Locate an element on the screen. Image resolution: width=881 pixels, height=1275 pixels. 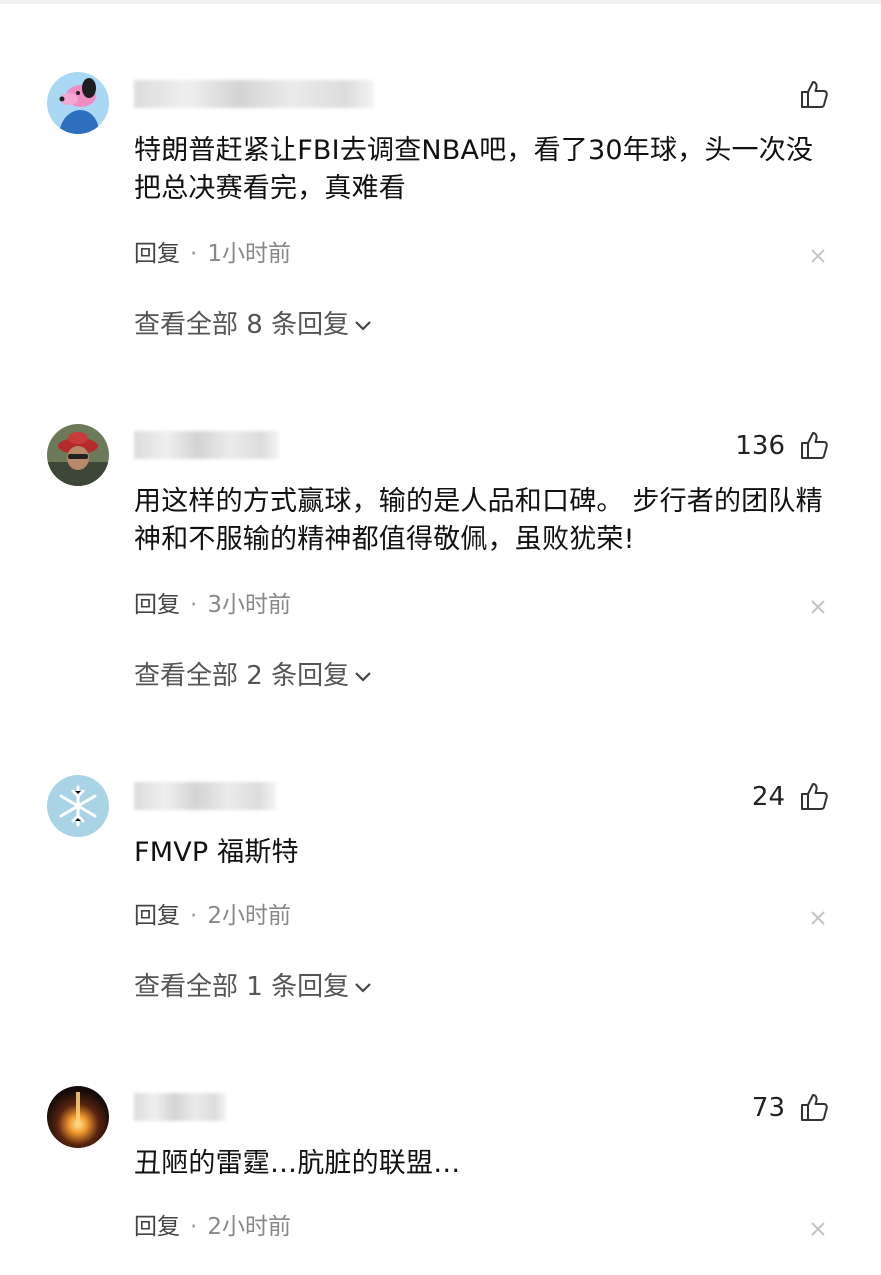
timestamp: 1小时前 is located at coordinates (249, 254).